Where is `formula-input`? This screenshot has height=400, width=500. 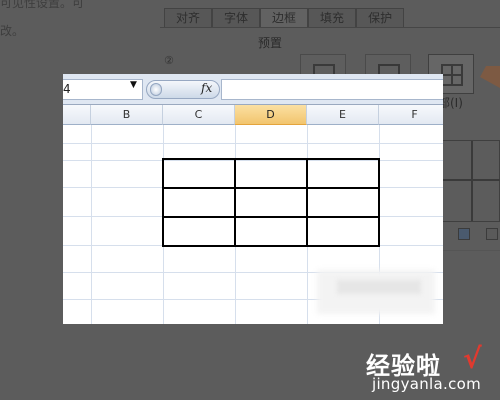
formula-input is located at coordinates (332, 89).